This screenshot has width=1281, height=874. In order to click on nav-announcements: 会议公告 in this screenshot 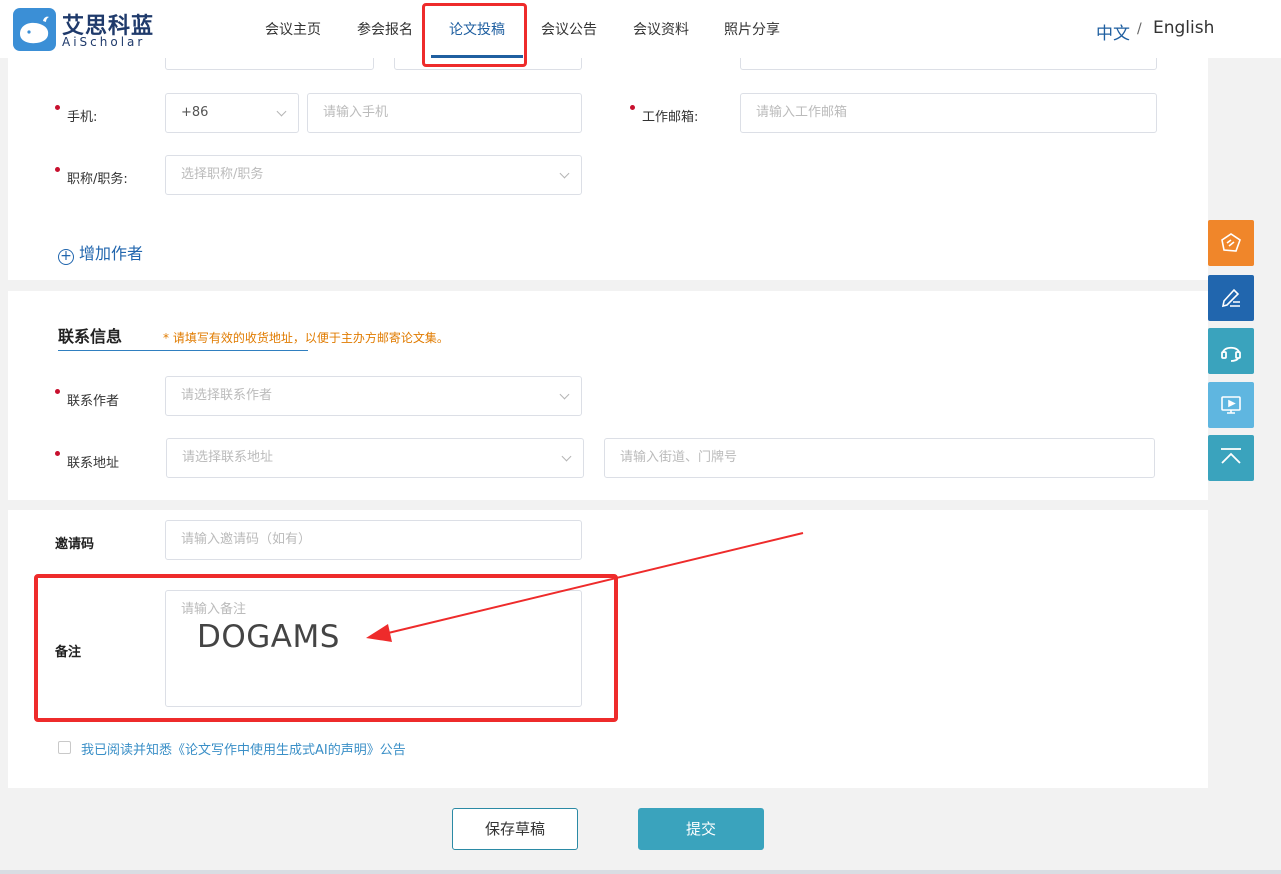, I will do `click(569, 29)`.